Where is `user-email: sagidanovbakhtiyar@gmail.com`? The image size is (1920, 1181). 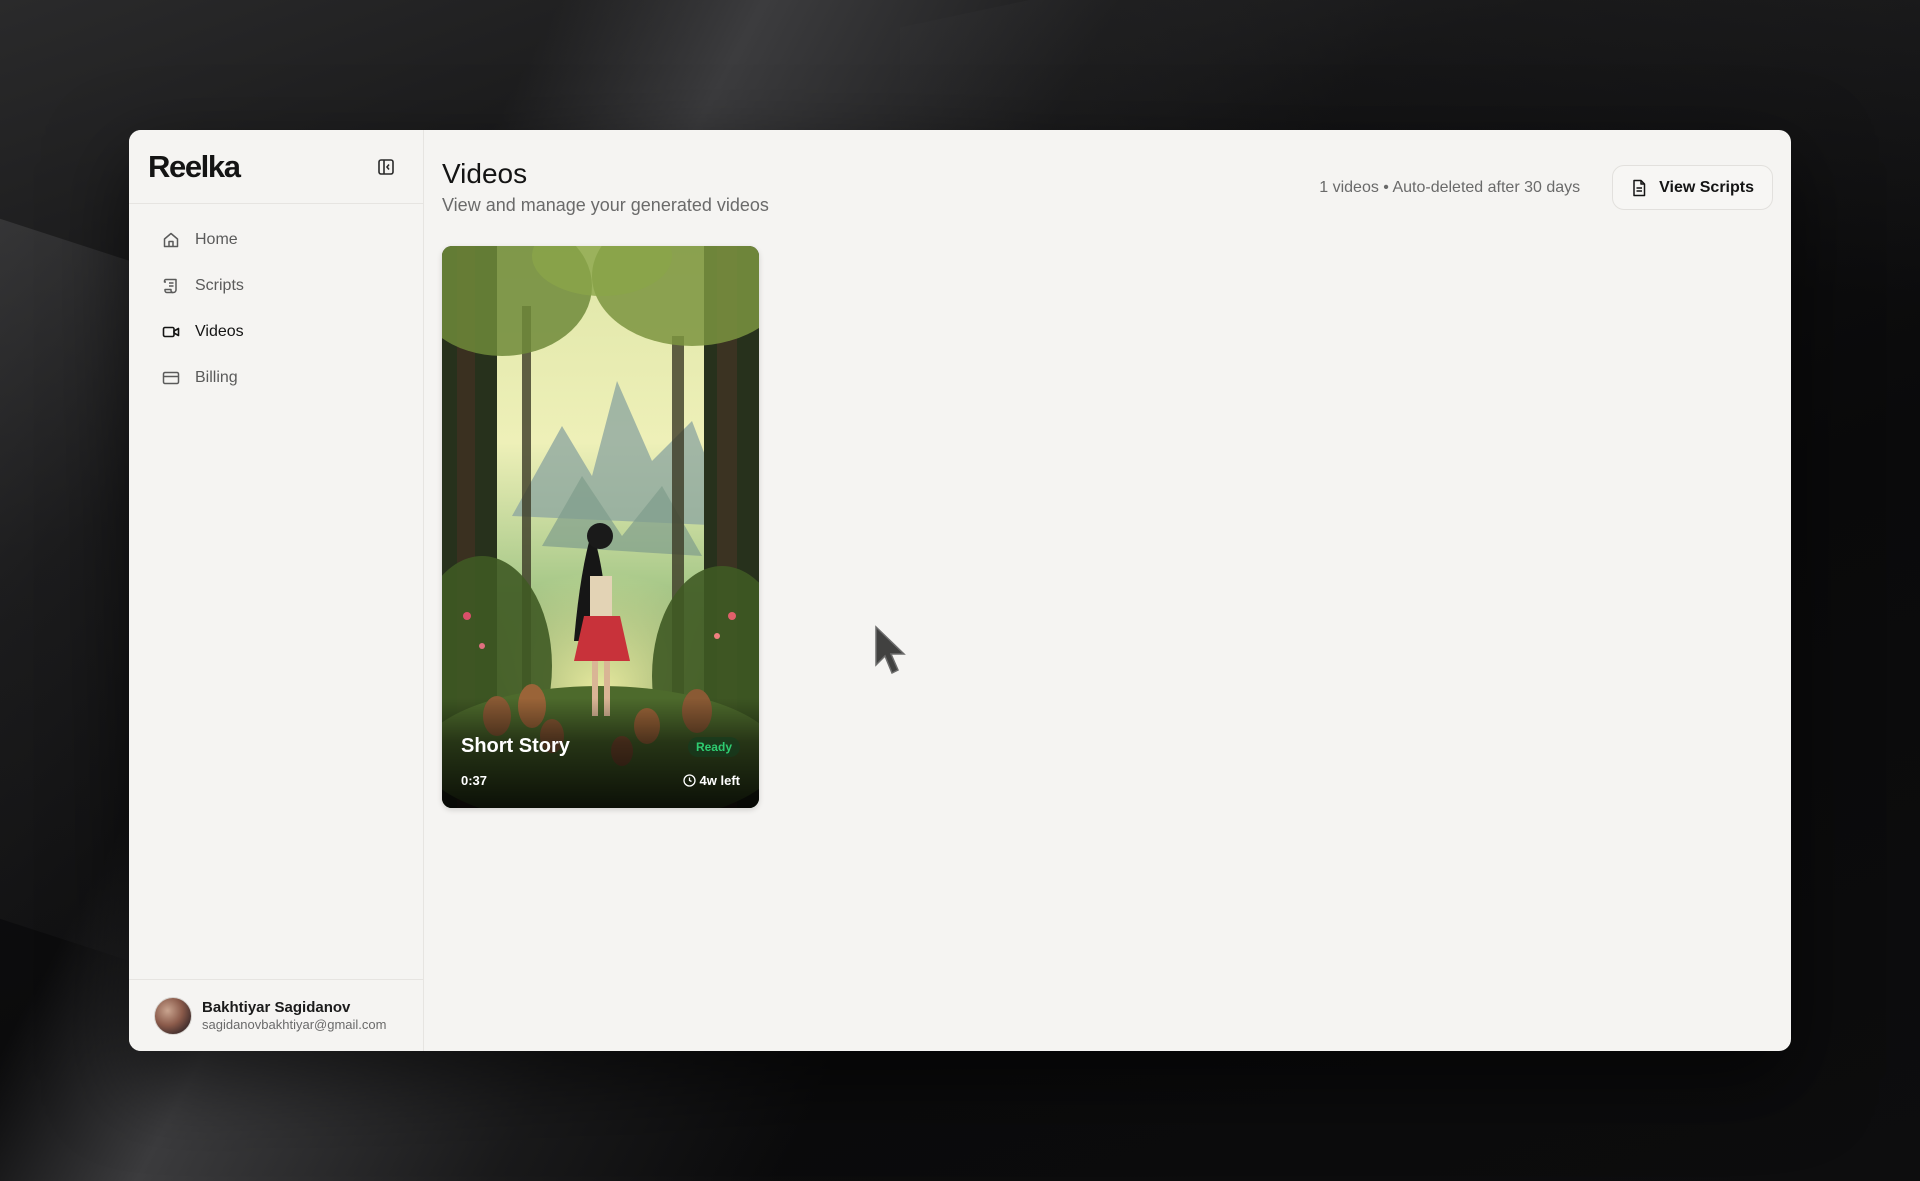 user-email: sagidanovbakhtiyar@gmail.com is located at coordinates (294, 1024).